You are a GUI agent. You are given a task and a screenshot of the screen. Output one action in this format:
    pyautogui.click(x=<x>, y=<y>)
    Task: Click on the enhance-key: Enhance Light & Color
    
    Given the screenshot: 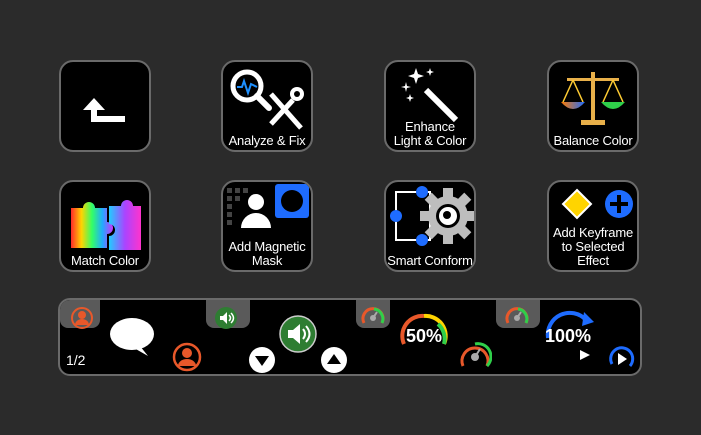 What is the action you would take?
    pyautogui.click(x=430, y=106)
    